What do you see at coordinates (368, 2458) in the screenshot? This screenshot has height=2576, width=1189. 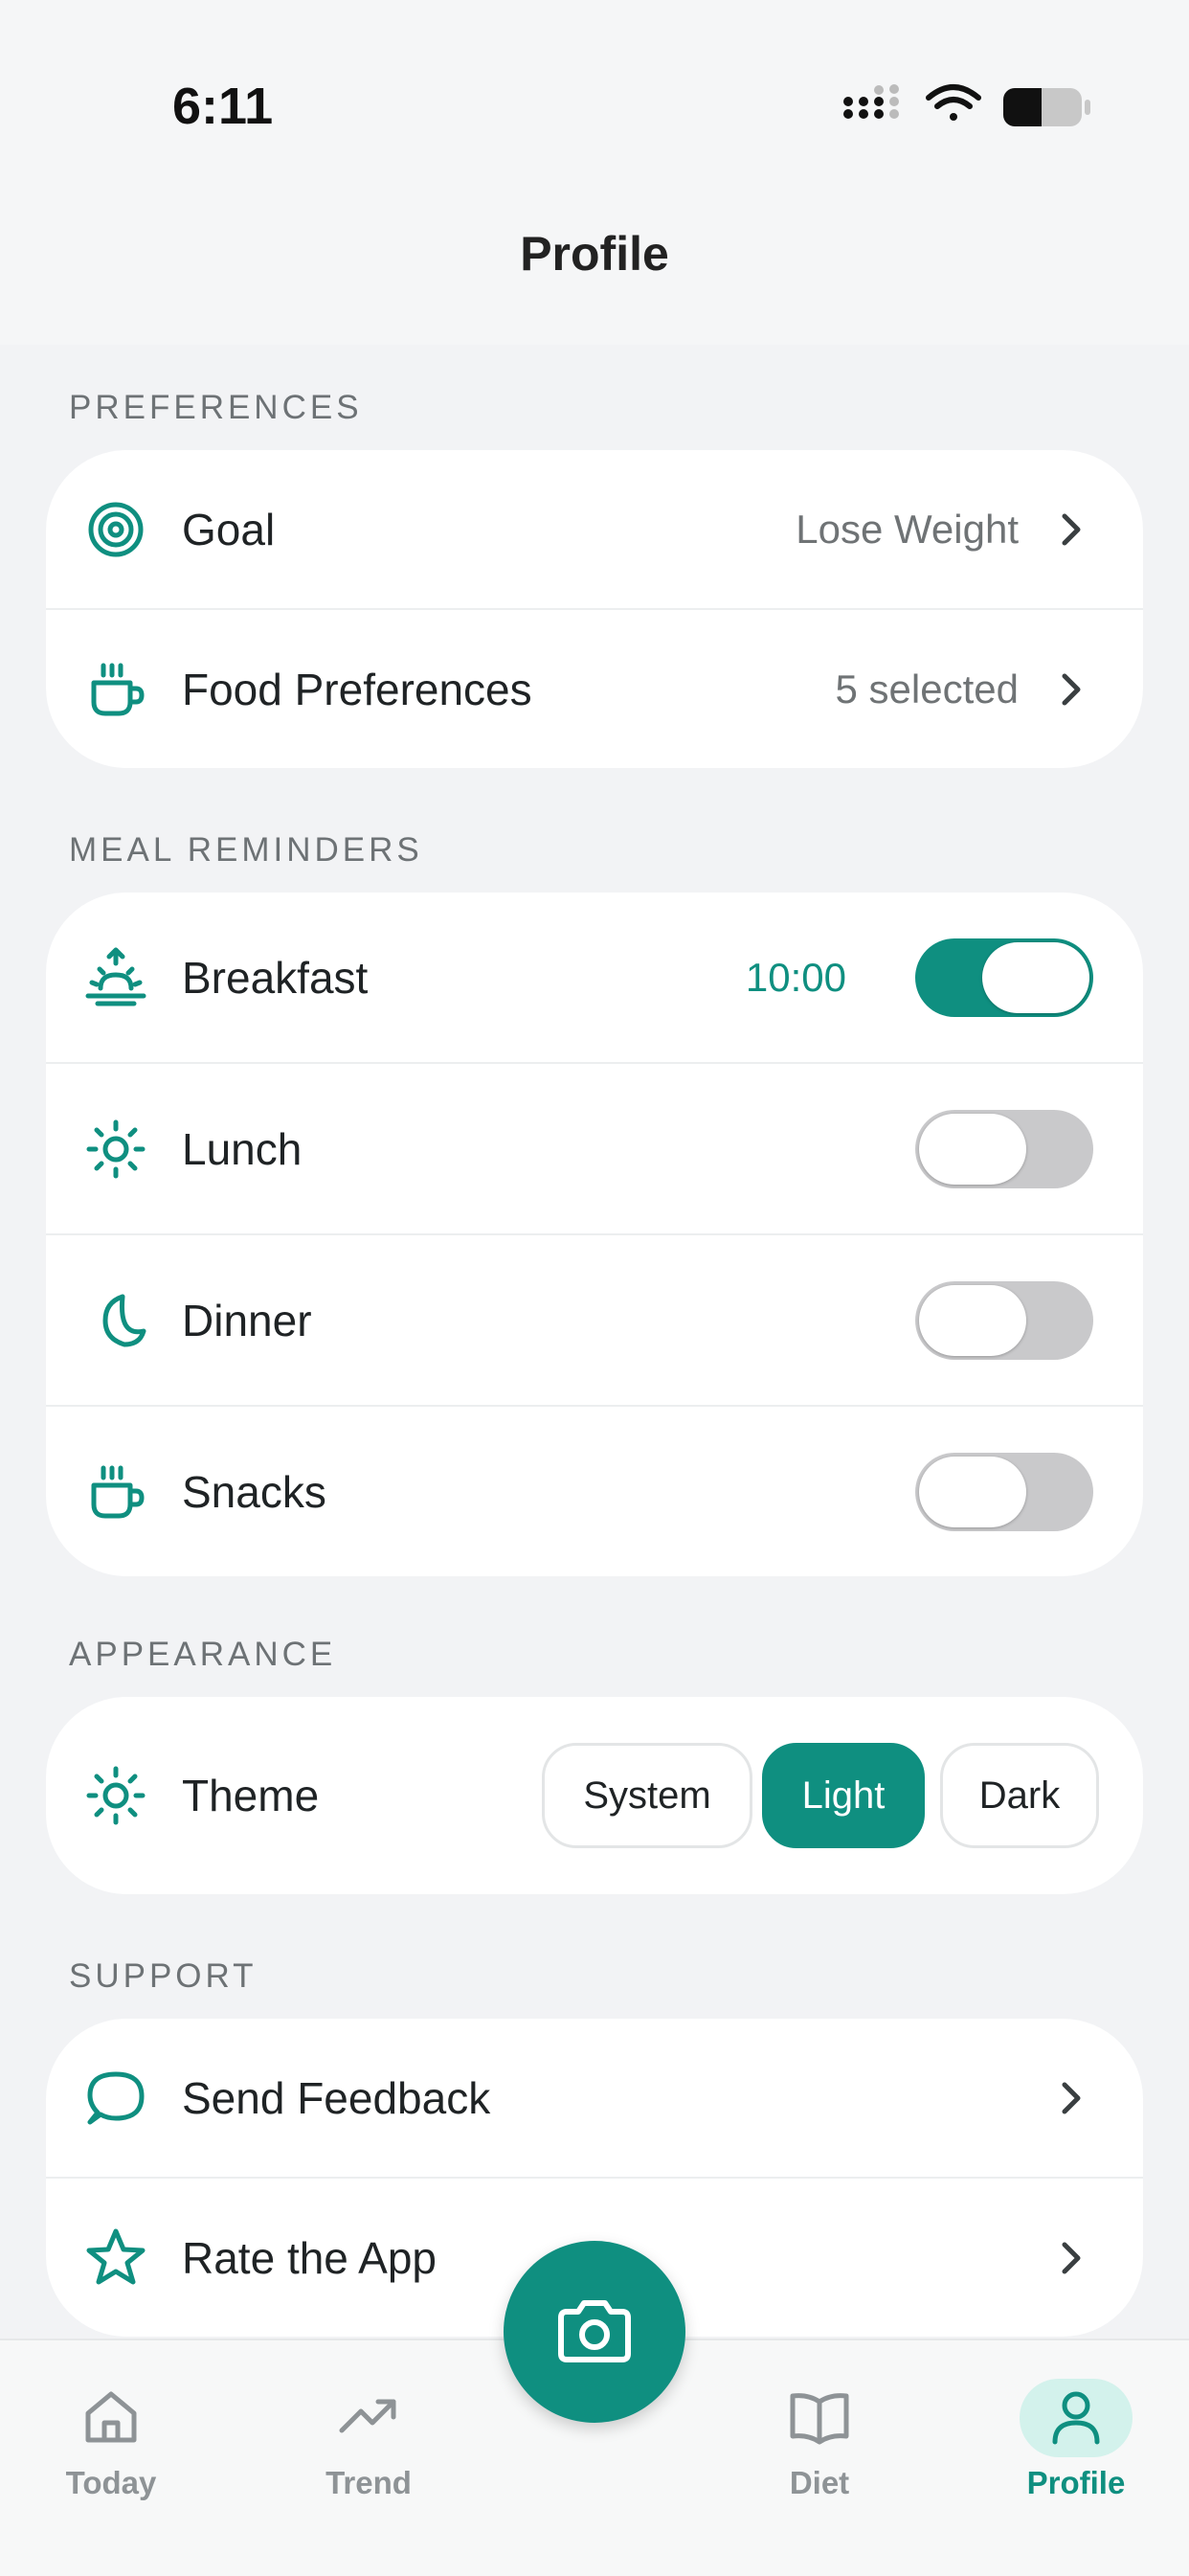 I see `tab-trend: Trend` at bounding box center [368, 2458].